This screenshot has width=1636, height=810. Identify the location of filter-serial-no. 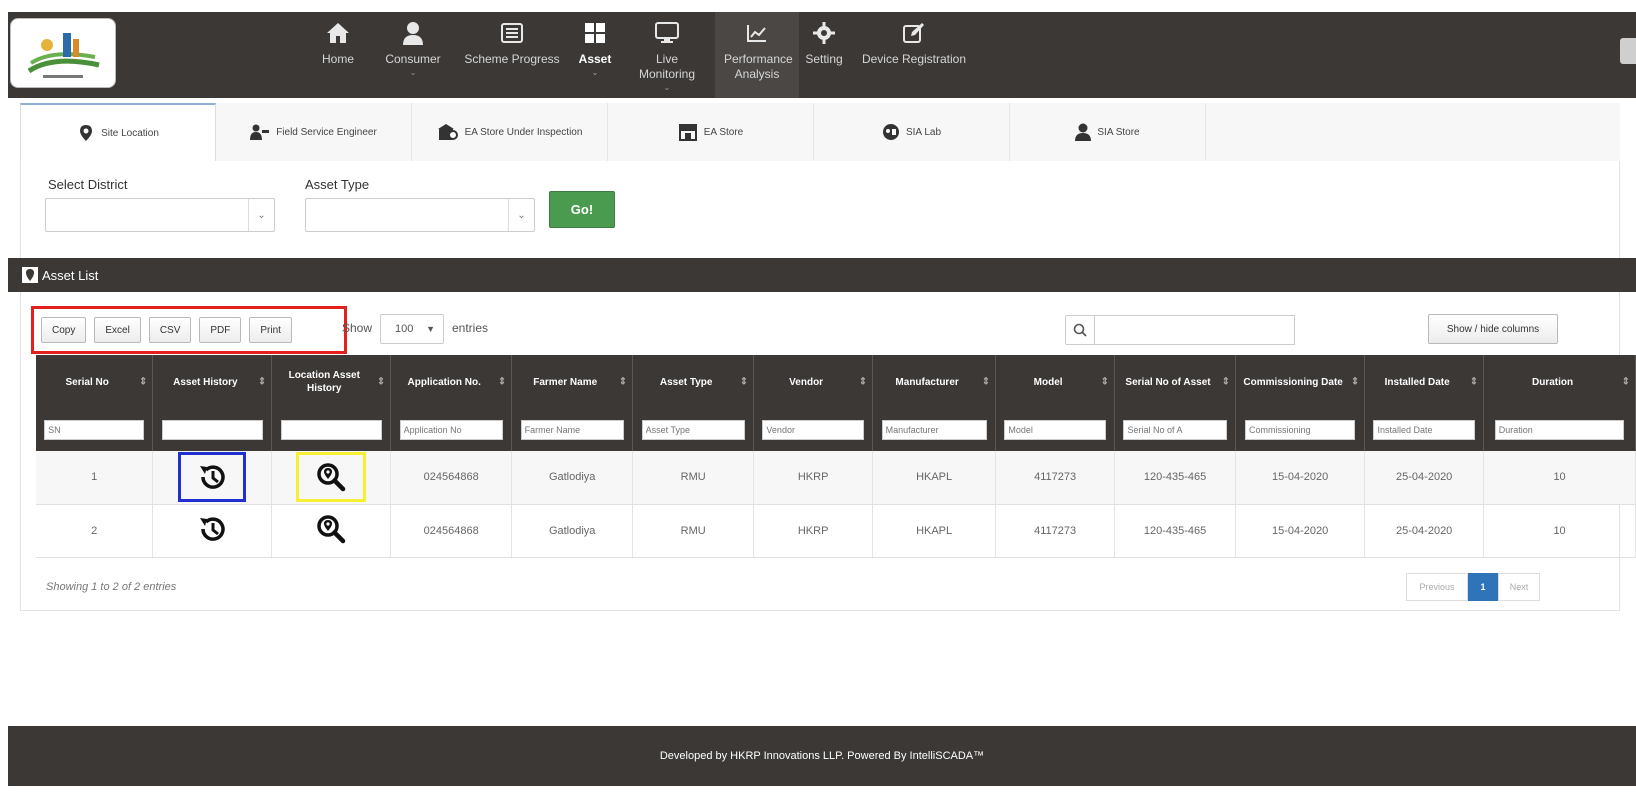
(94, 430).